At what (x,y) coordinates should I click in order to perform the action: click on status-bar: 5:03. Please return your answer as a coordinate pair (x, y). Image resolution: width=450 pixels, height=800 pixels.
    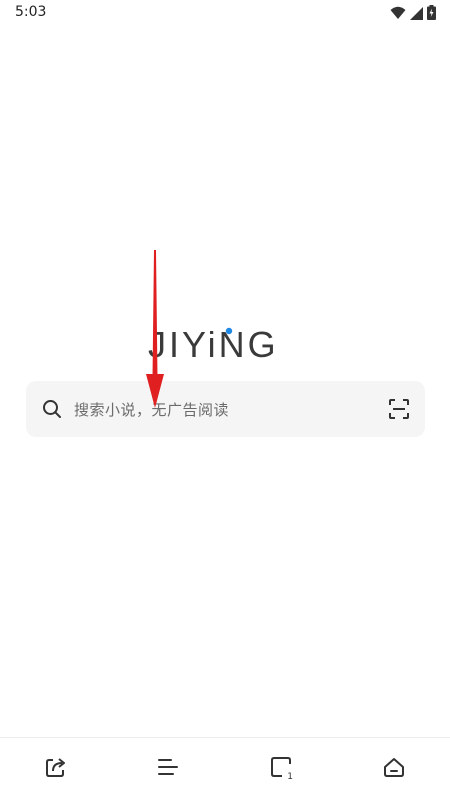
    Looking at the image, I should click on (225, 13).